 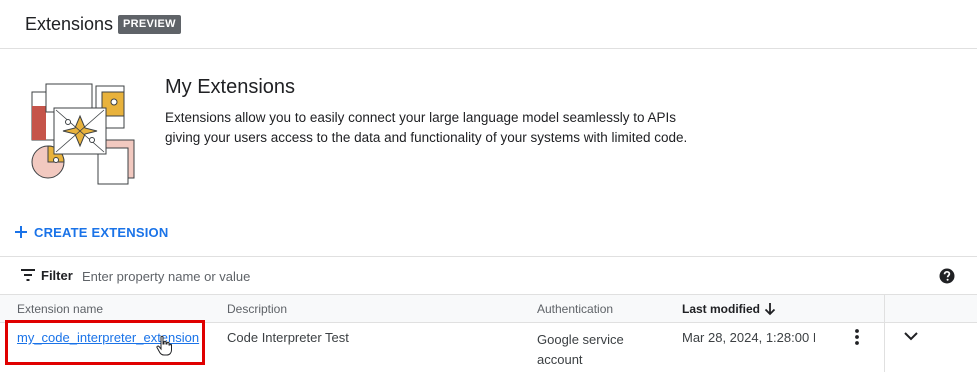 I want to click on arrow-down-icon, so click(x=770, y=309).